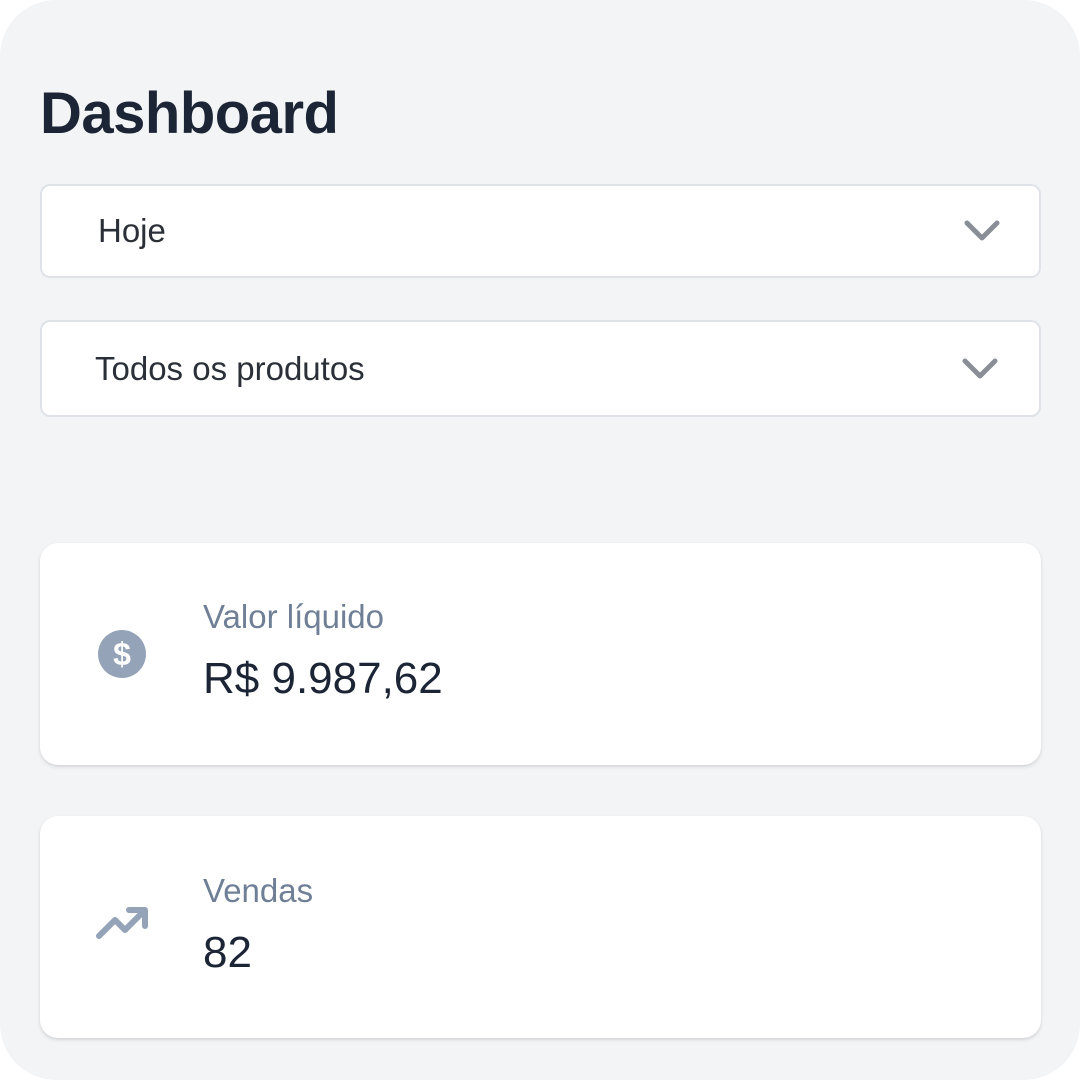  What do you see at coordinates (540, 231) in the screenshot?
I see `period-select: Hoje` at bounding box center [540, 231].